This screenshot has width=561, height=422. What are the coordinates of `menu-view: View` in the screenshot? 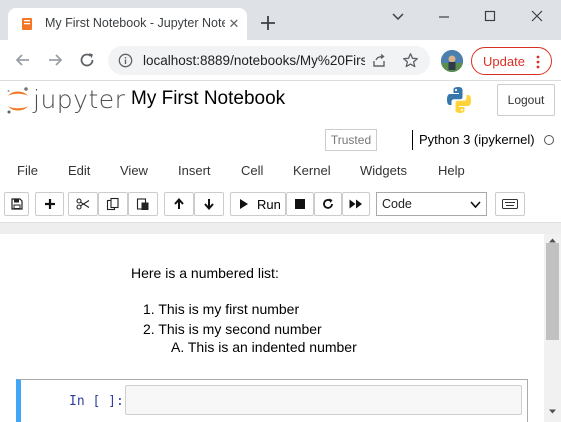 It's located at (134, 170).